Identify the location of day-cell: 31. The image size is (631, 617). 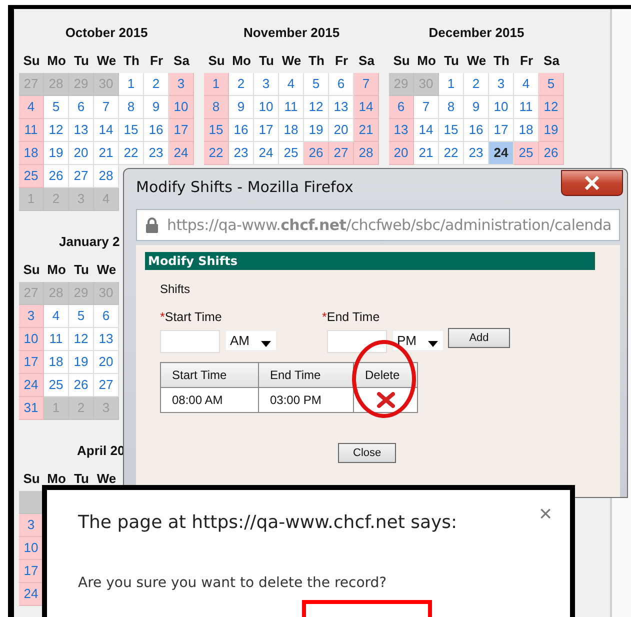
(31, 408).